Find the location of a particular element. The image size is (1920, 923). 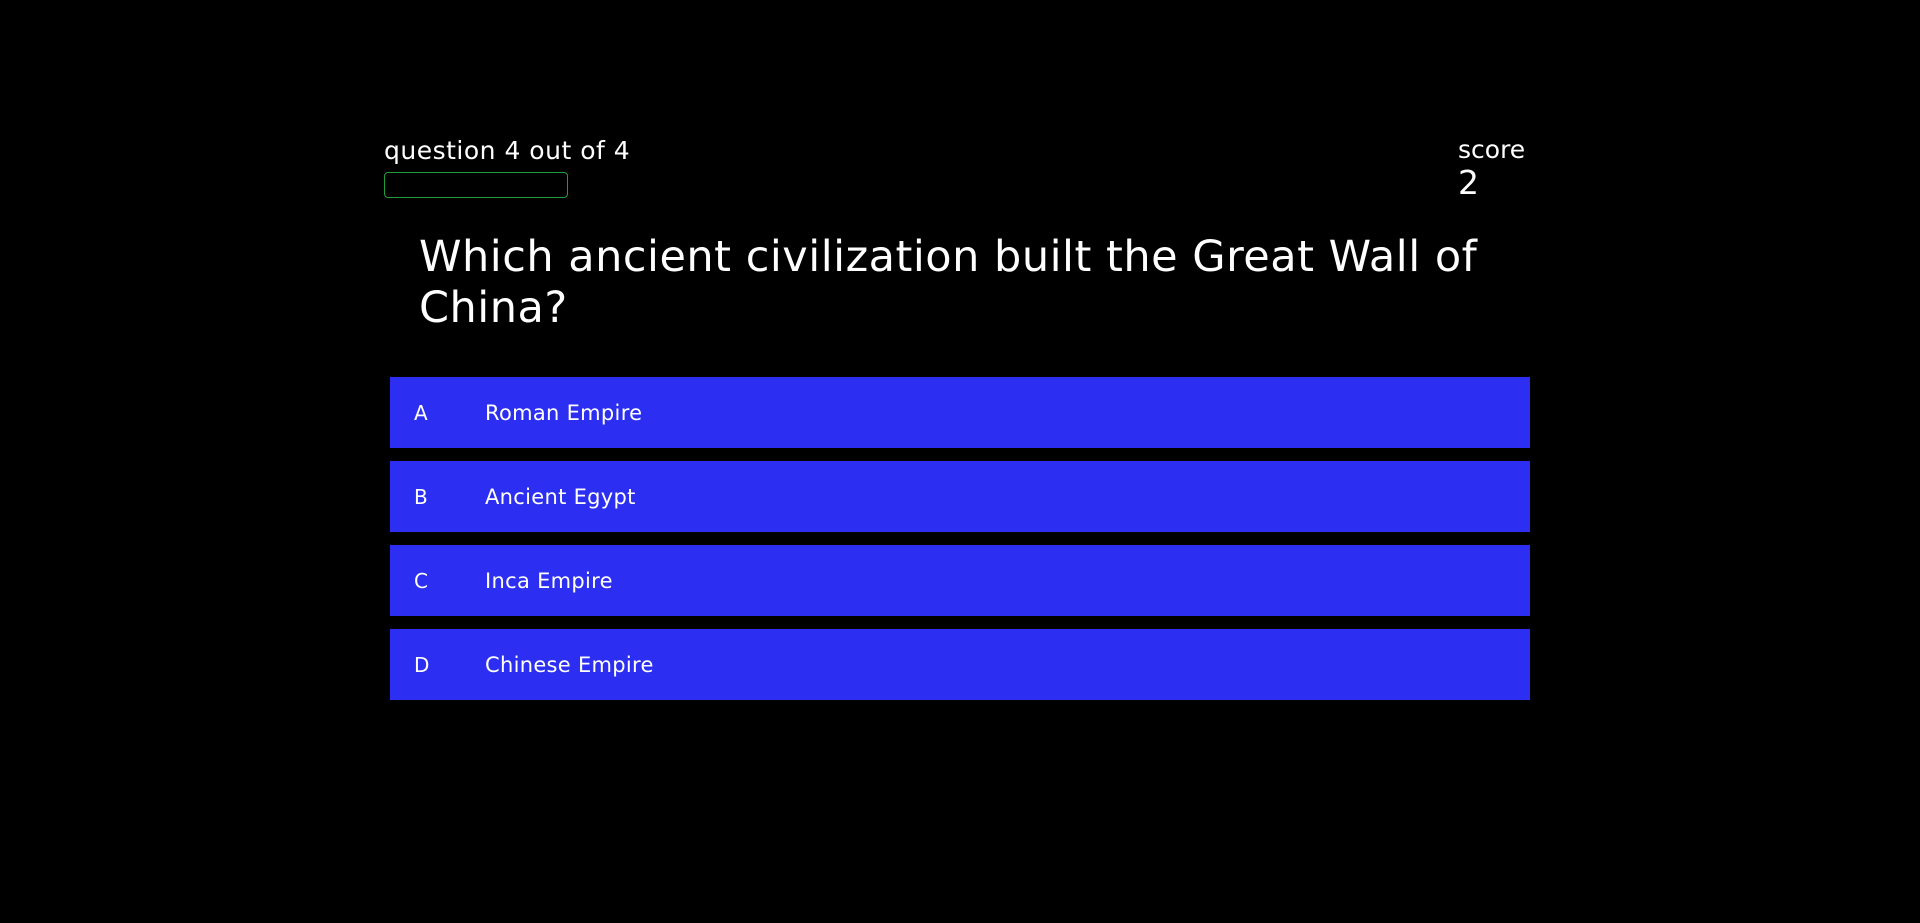

choice-b: B Ancient Egypt is located at coordinates (960, 496).